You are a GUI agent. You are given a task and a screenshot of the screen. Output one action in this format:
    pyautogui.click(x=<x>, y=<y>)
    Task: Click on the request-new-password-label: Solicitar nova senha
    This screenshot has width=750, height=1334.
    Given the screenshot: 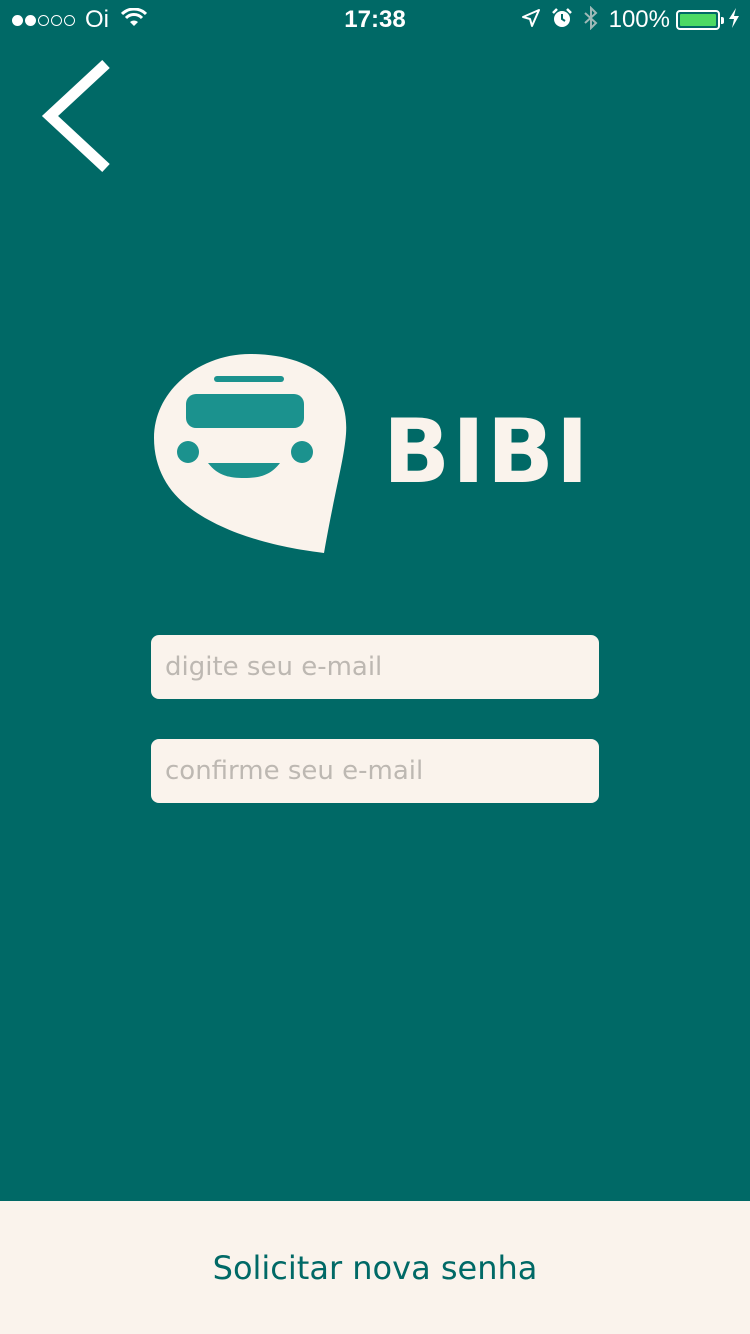 What is the action you would take?
    pyautogui.click(x=375, y=1267)
    